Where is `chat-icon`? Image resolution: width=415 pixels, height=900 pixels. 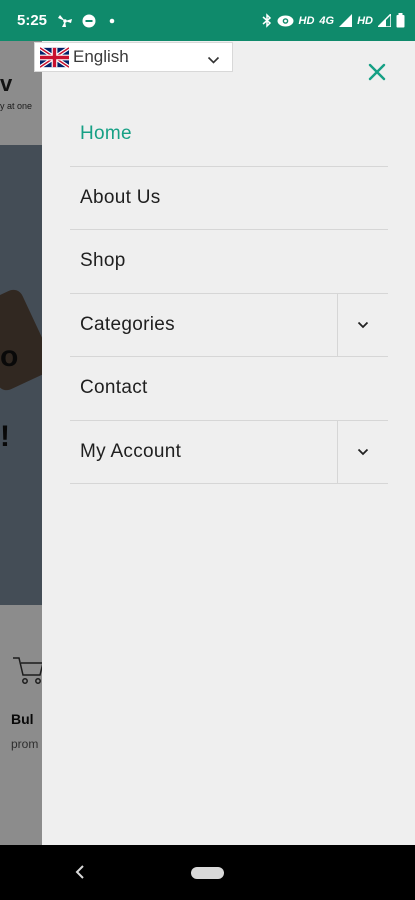
chat-icon is located at coordinates (89, 21).